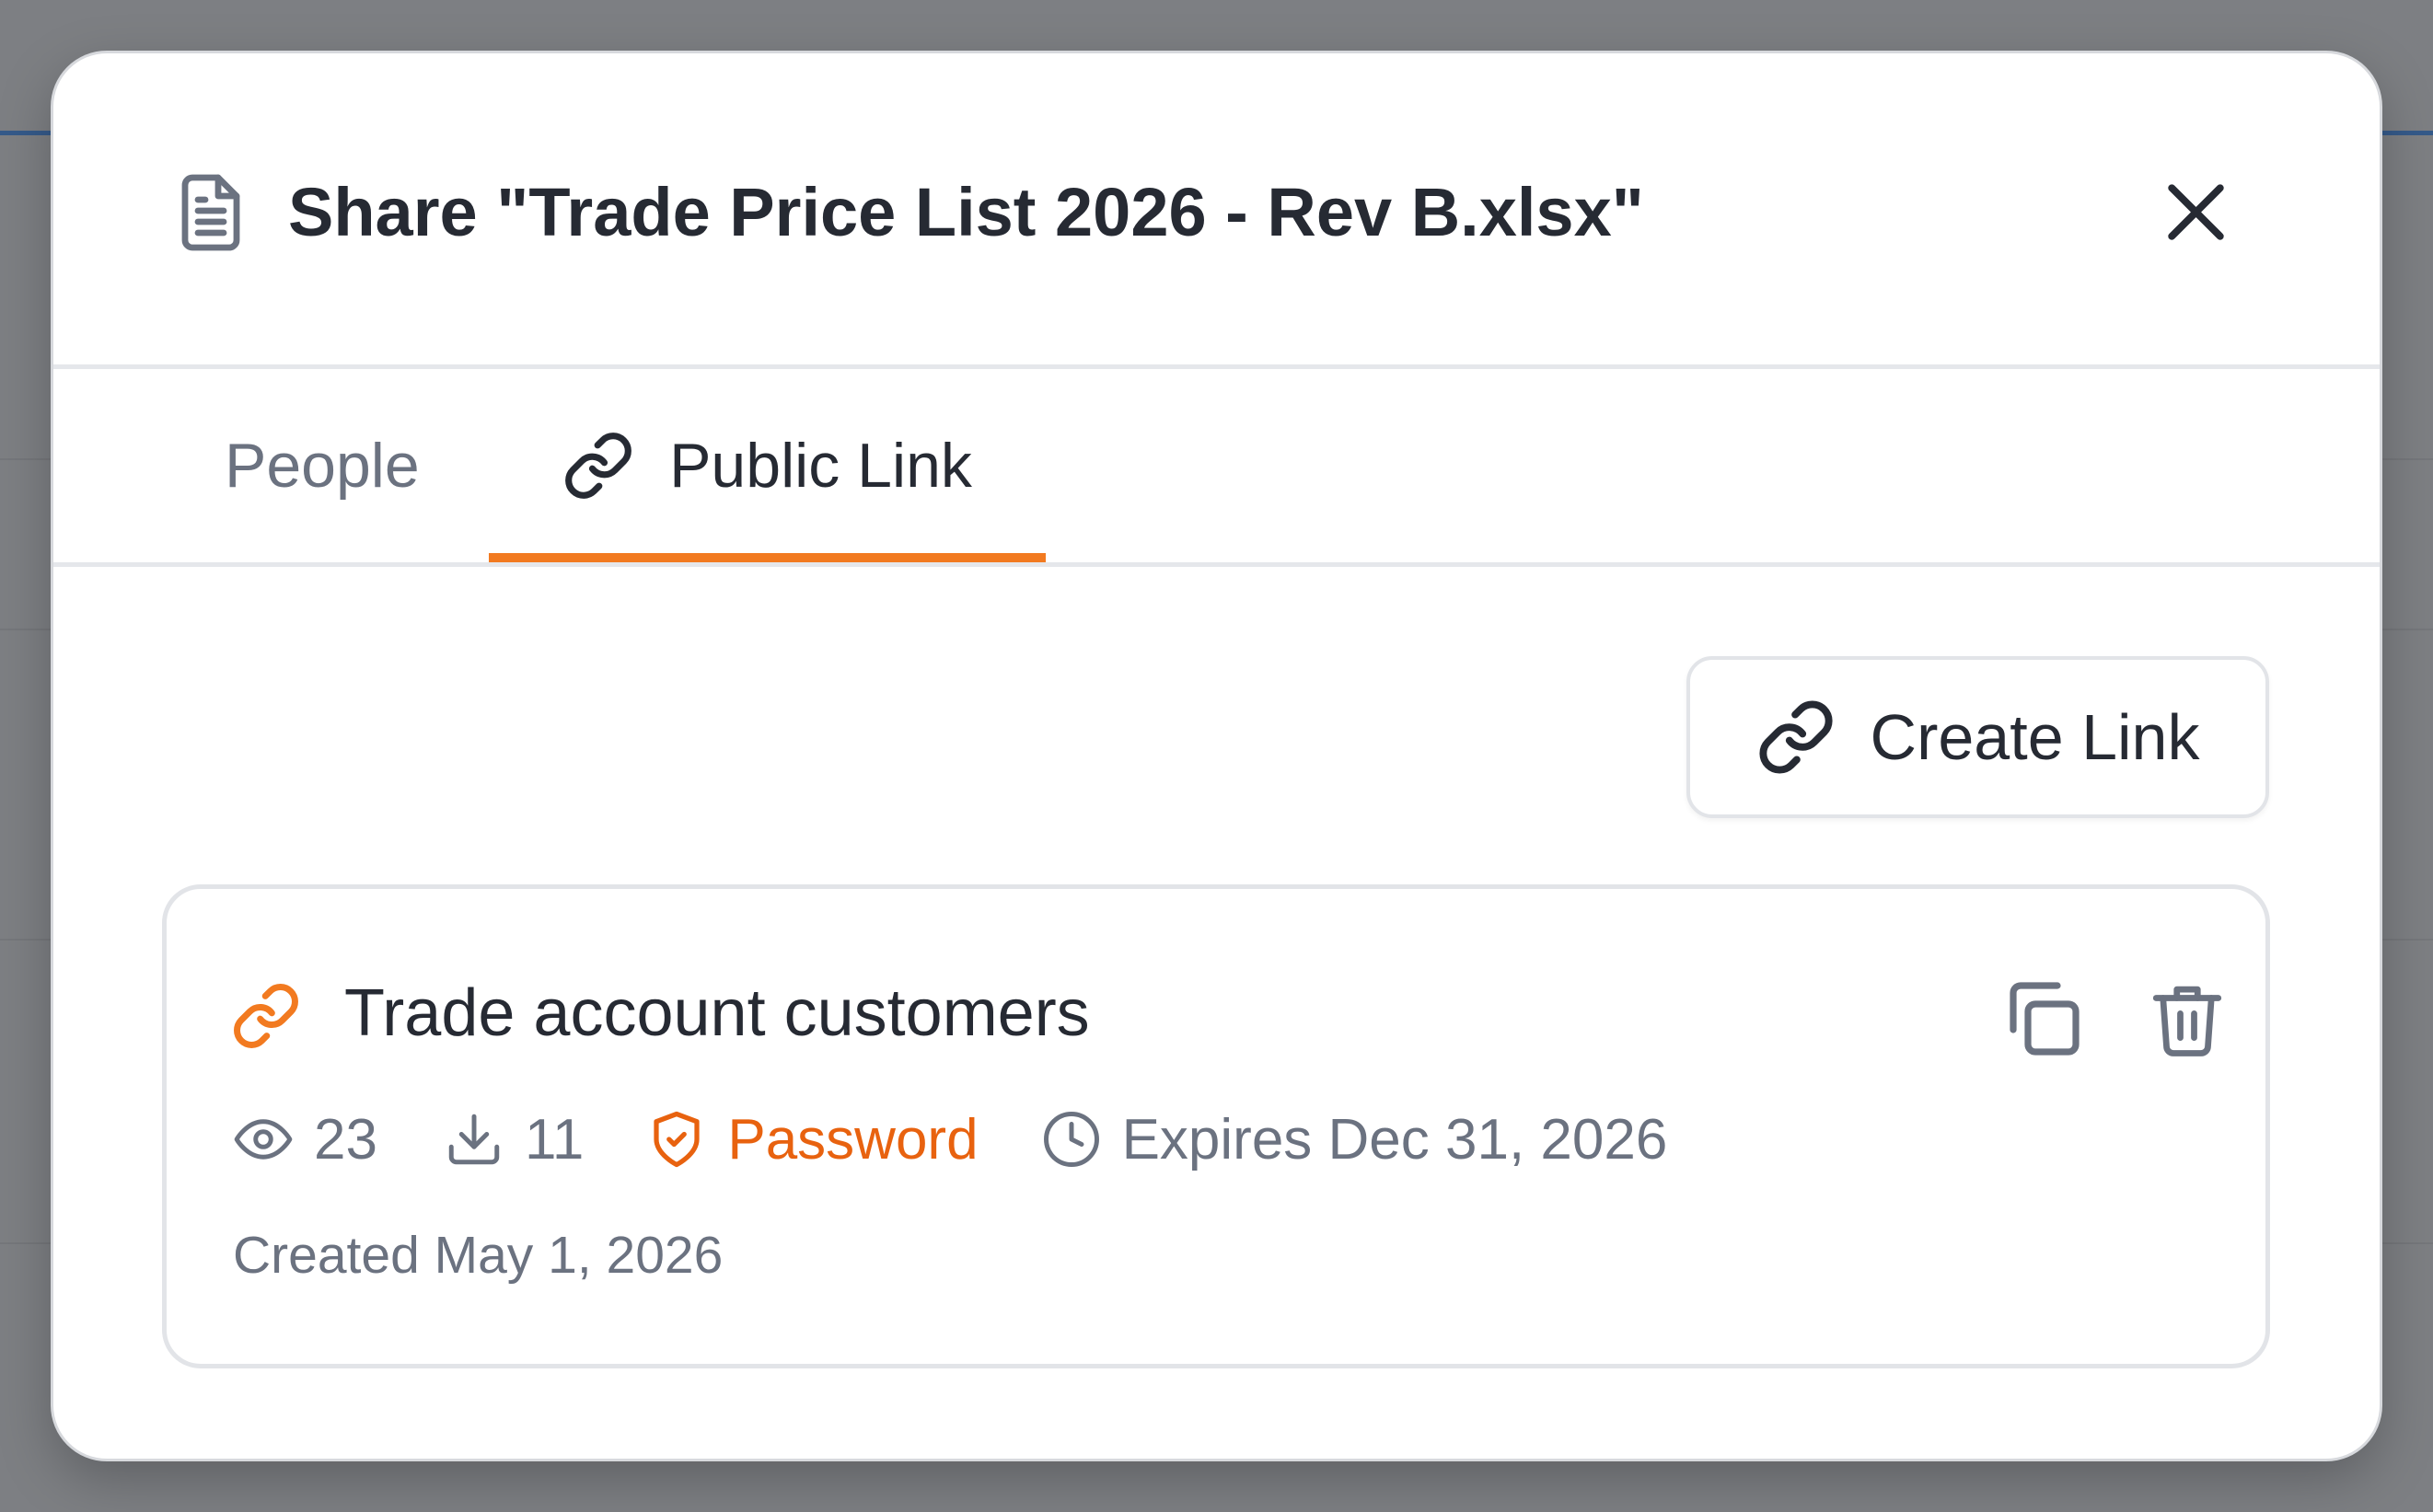  I want to click on views-stat: 23, so click(305, 1139).